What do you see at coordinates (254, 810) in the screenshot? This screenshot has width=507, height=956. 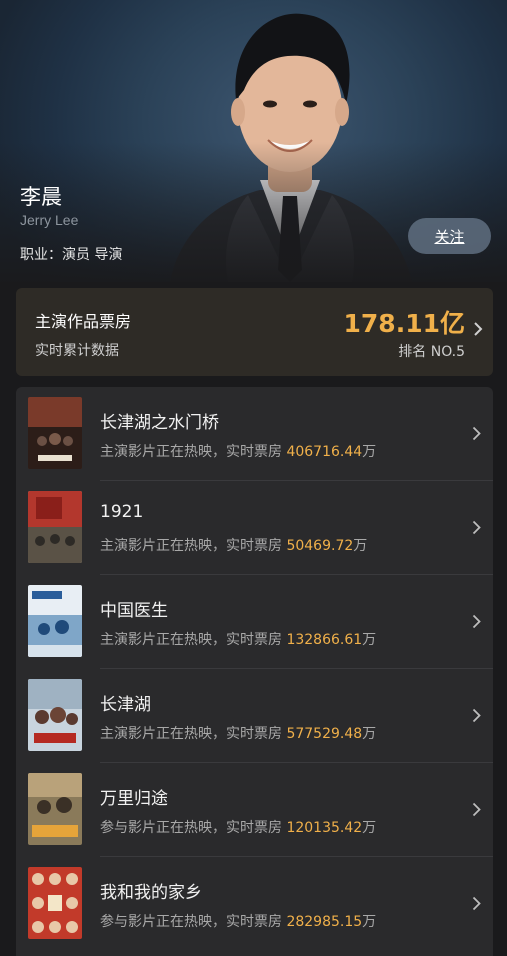 I see `movie-row: 万里归途 参与影片正在热映，实时票房 120135.42万` at bounding box center [254, 810].